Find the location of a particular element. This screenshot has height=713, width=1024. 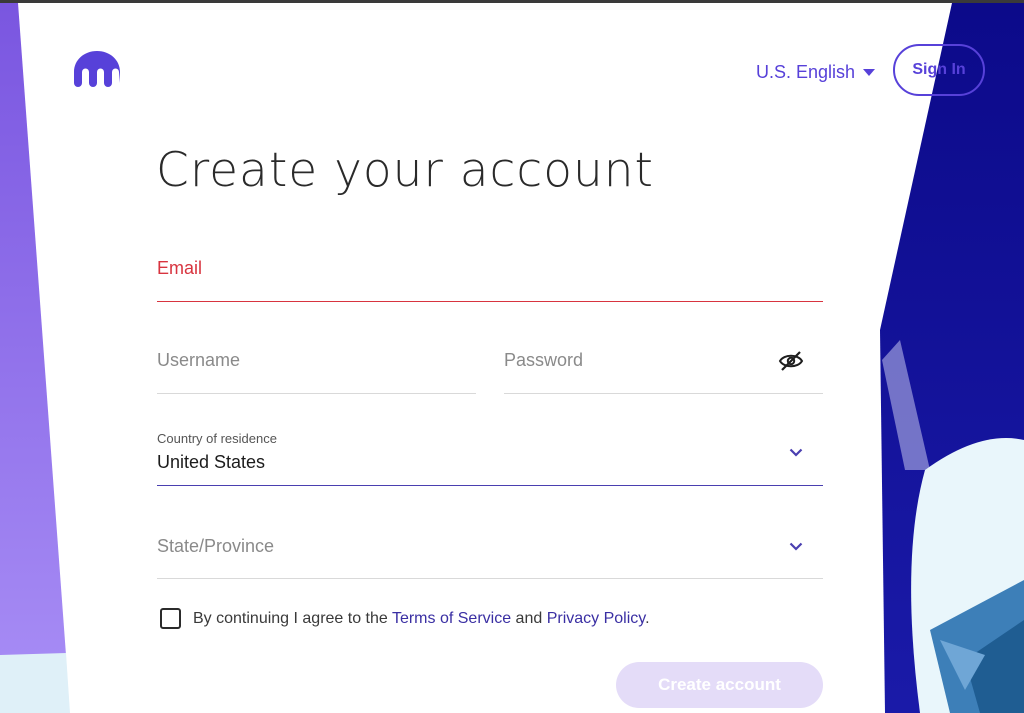

password-underline is located at coordinates (663, 393).